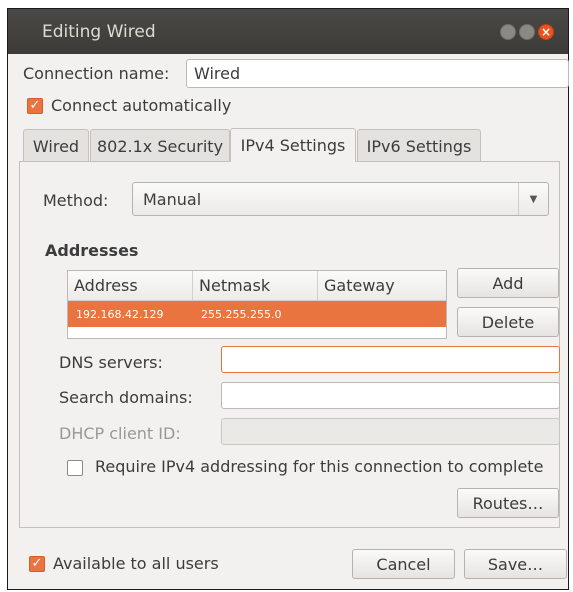  I want to click on tab-label: 802.1x Security, so click(160, 146).